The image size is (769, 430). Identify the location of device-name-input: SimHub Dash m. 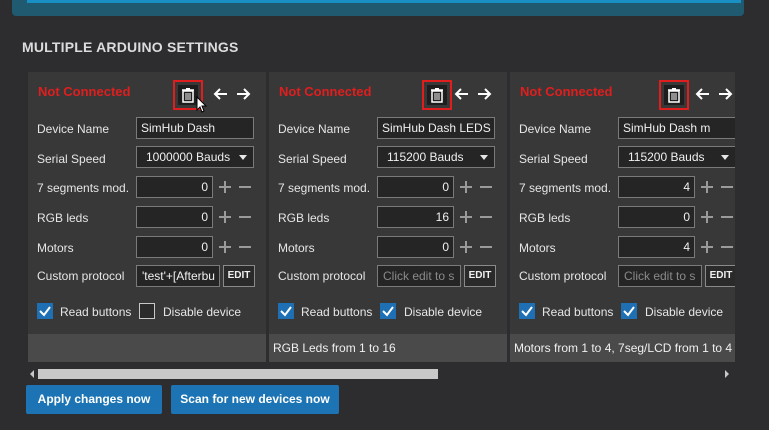
(676, 128).